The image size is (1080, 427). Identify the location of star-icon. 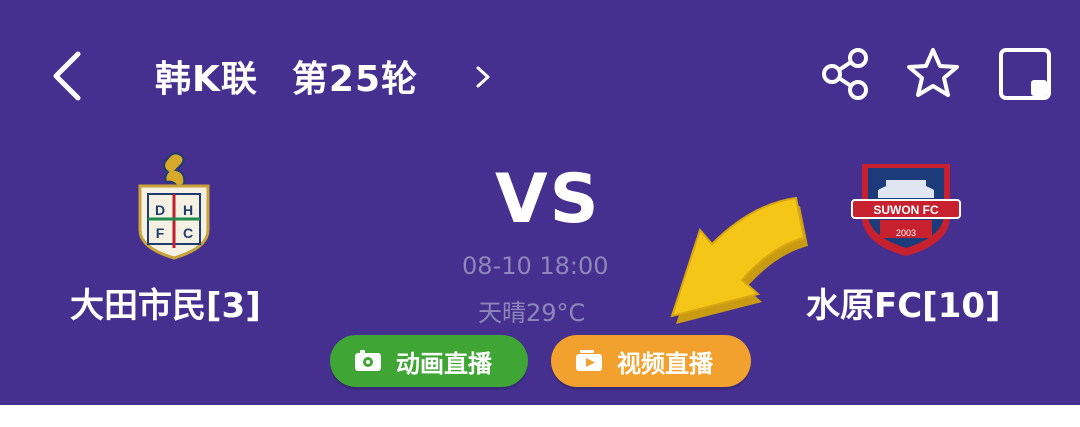
(933, 72).